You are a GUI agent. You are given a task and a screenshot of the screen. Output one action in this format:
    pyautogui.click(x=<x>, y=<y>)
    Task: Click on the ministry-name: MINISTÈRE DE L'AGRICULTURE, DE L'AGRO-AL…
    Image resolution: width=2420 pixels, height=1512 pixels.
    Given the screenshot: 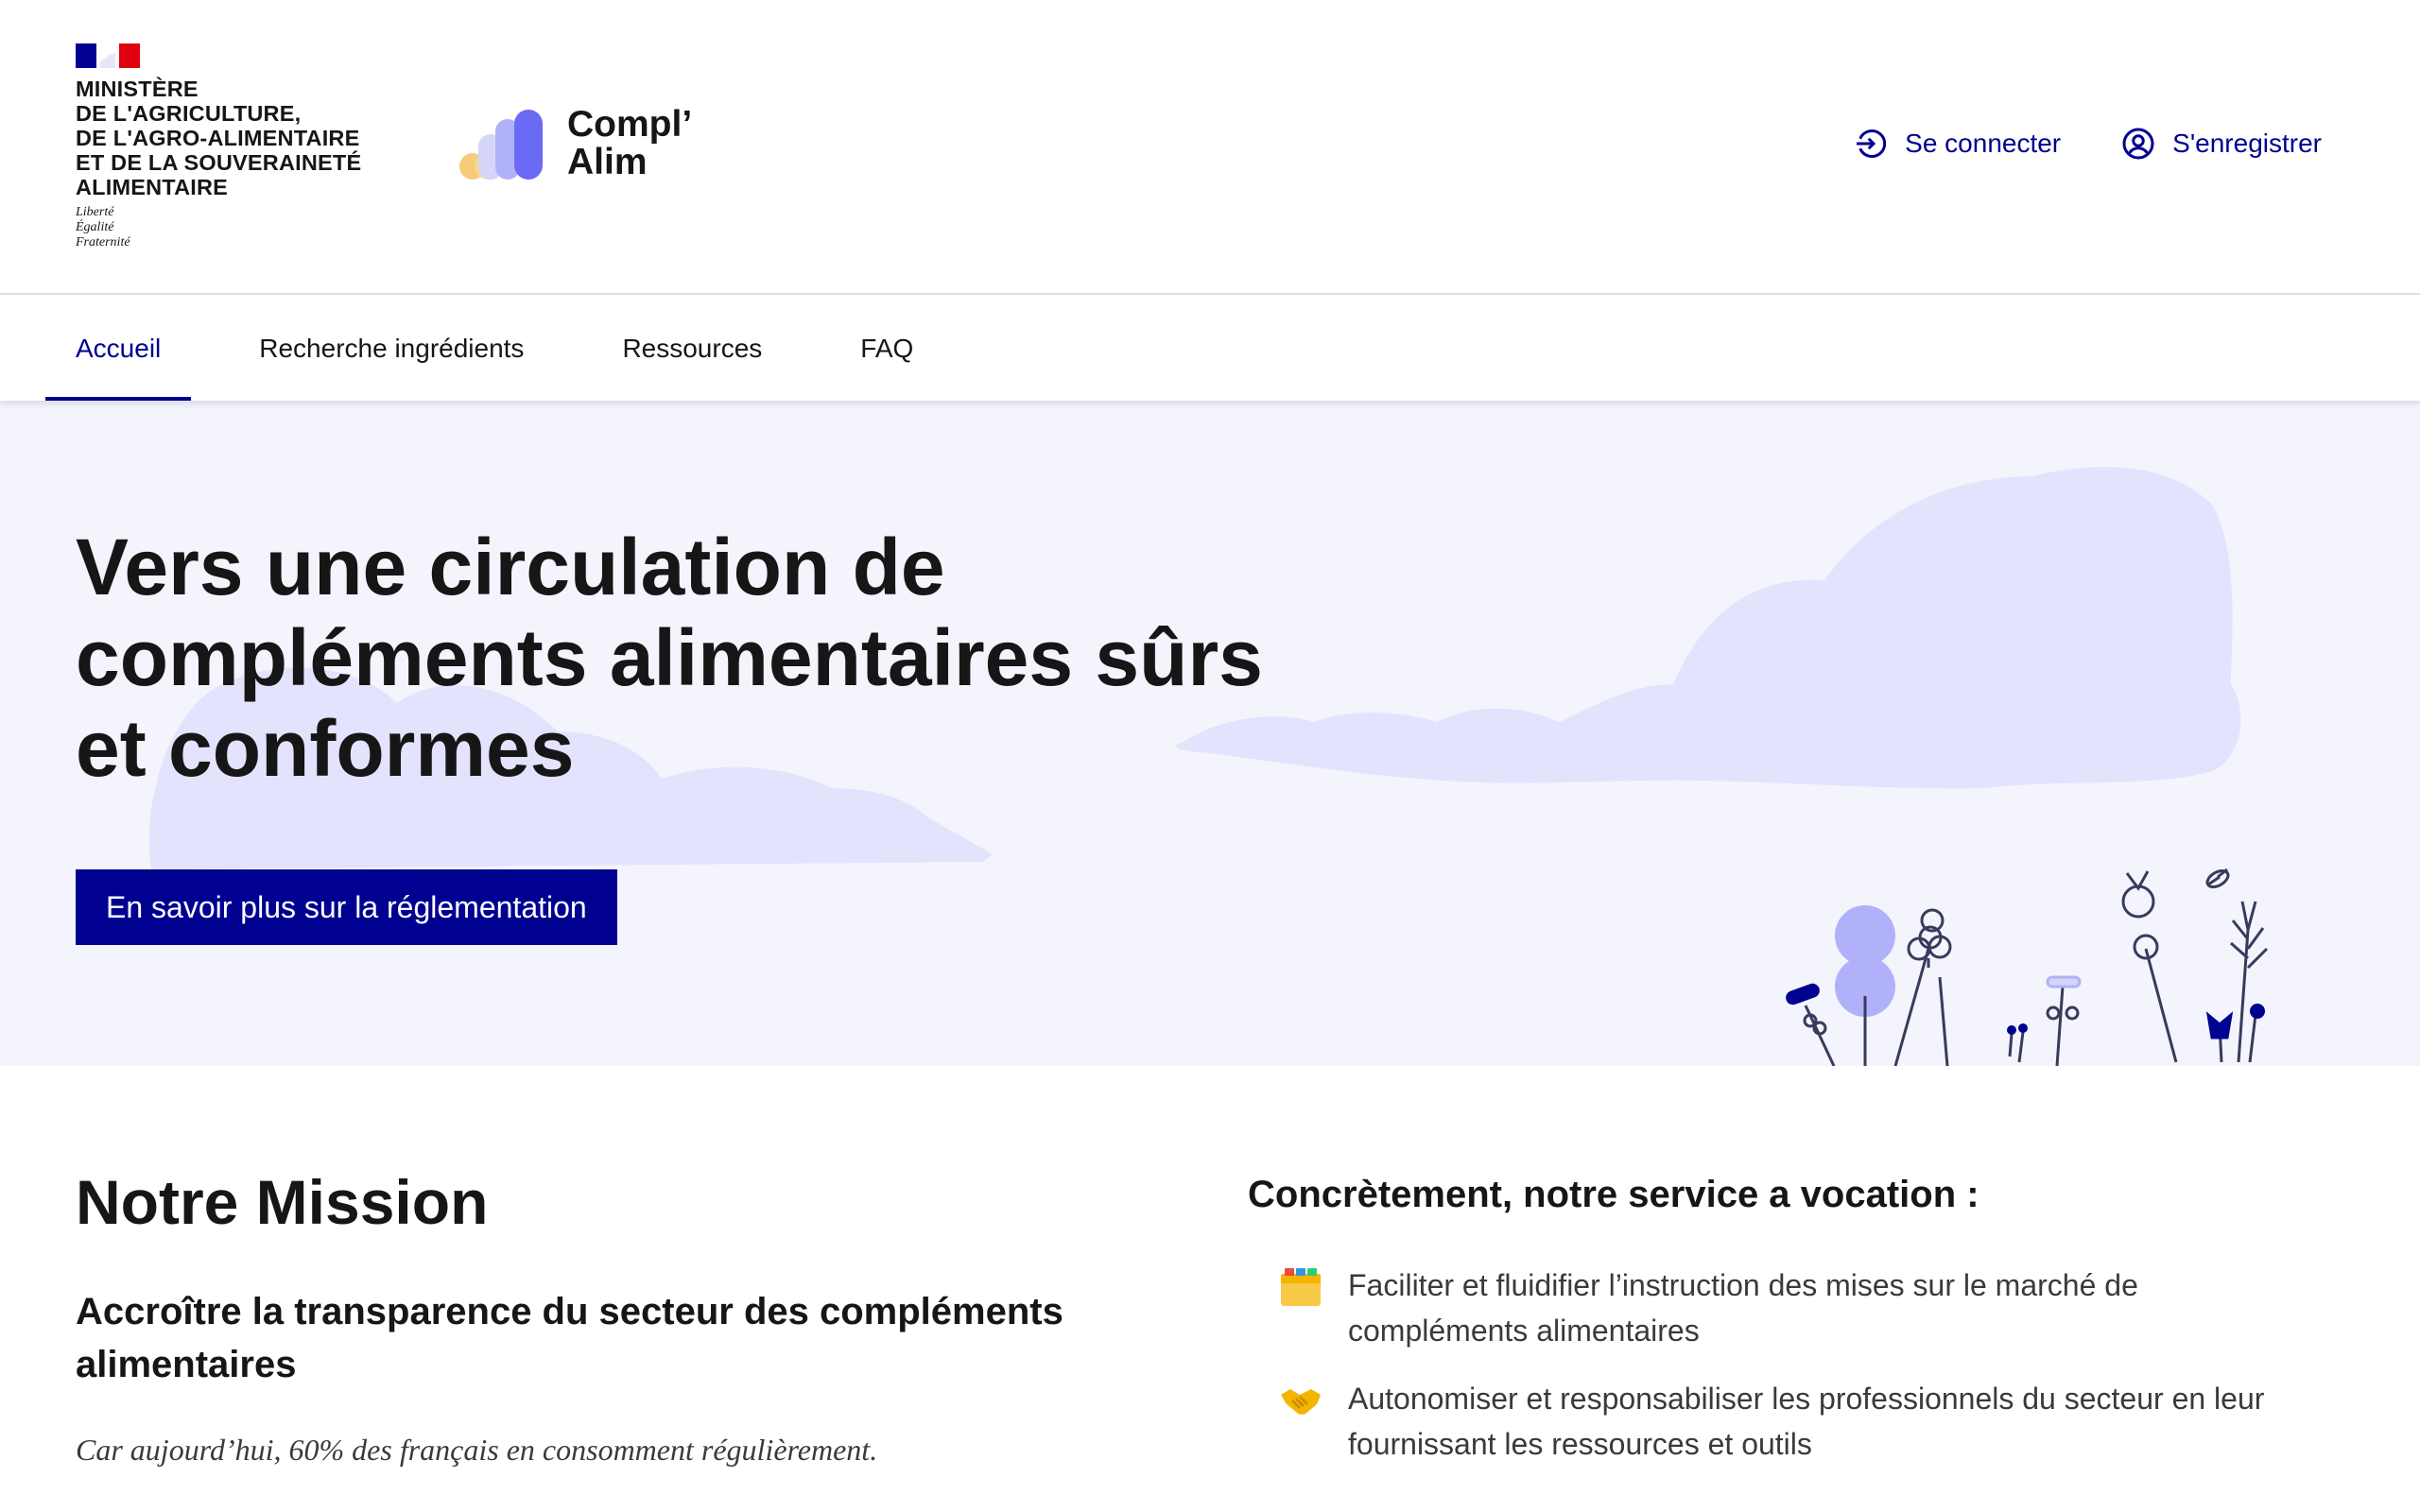 What is the action you would take?
    pyautogui.click(x=218, y=138)
    